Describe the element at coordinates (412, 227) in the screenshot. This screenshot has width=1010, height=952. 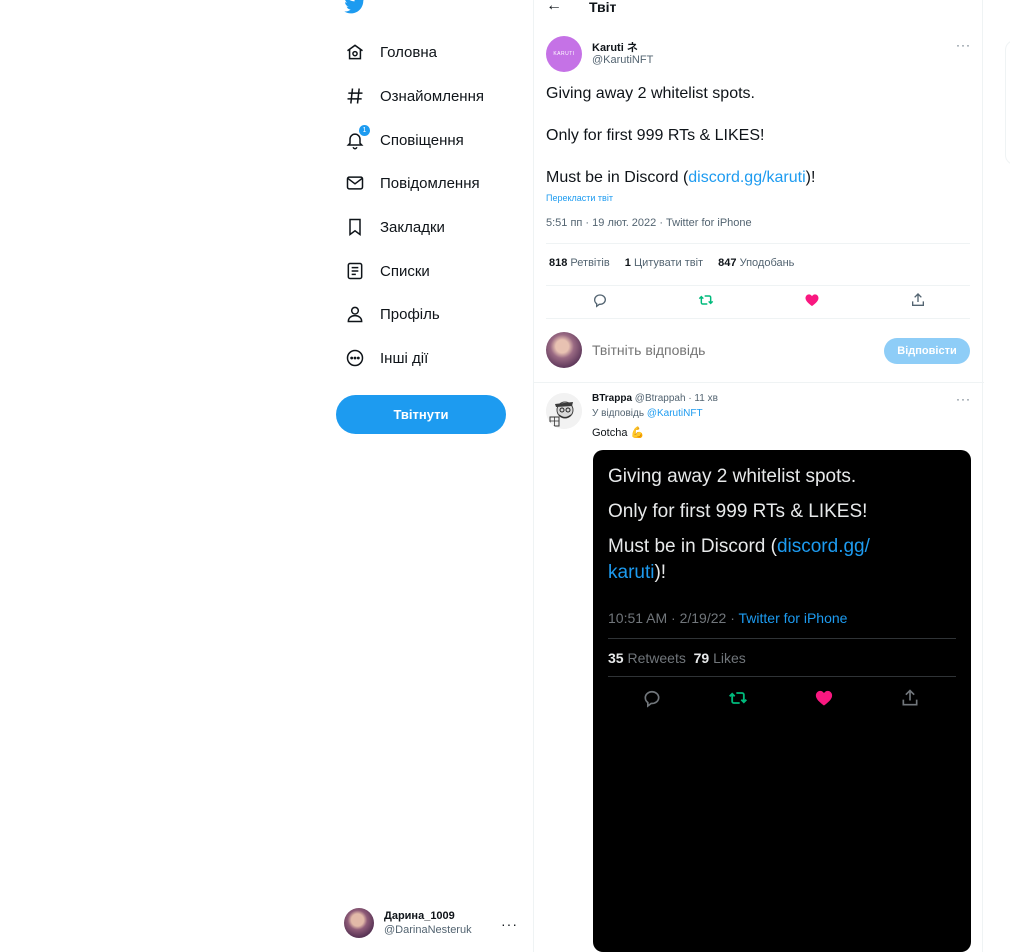
I see `sidebar-item-label: Закладки` at that location.